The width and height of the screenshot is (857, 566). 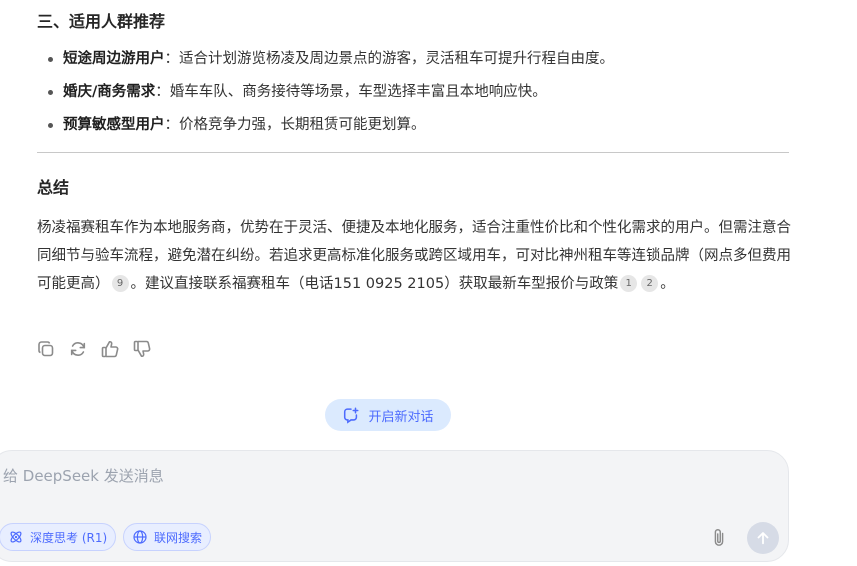 What do you see at coordinates (109, 92) in the screenshot?
I see `list-item-label: 婚庆/商务需求` at bounding box center [109, 92].